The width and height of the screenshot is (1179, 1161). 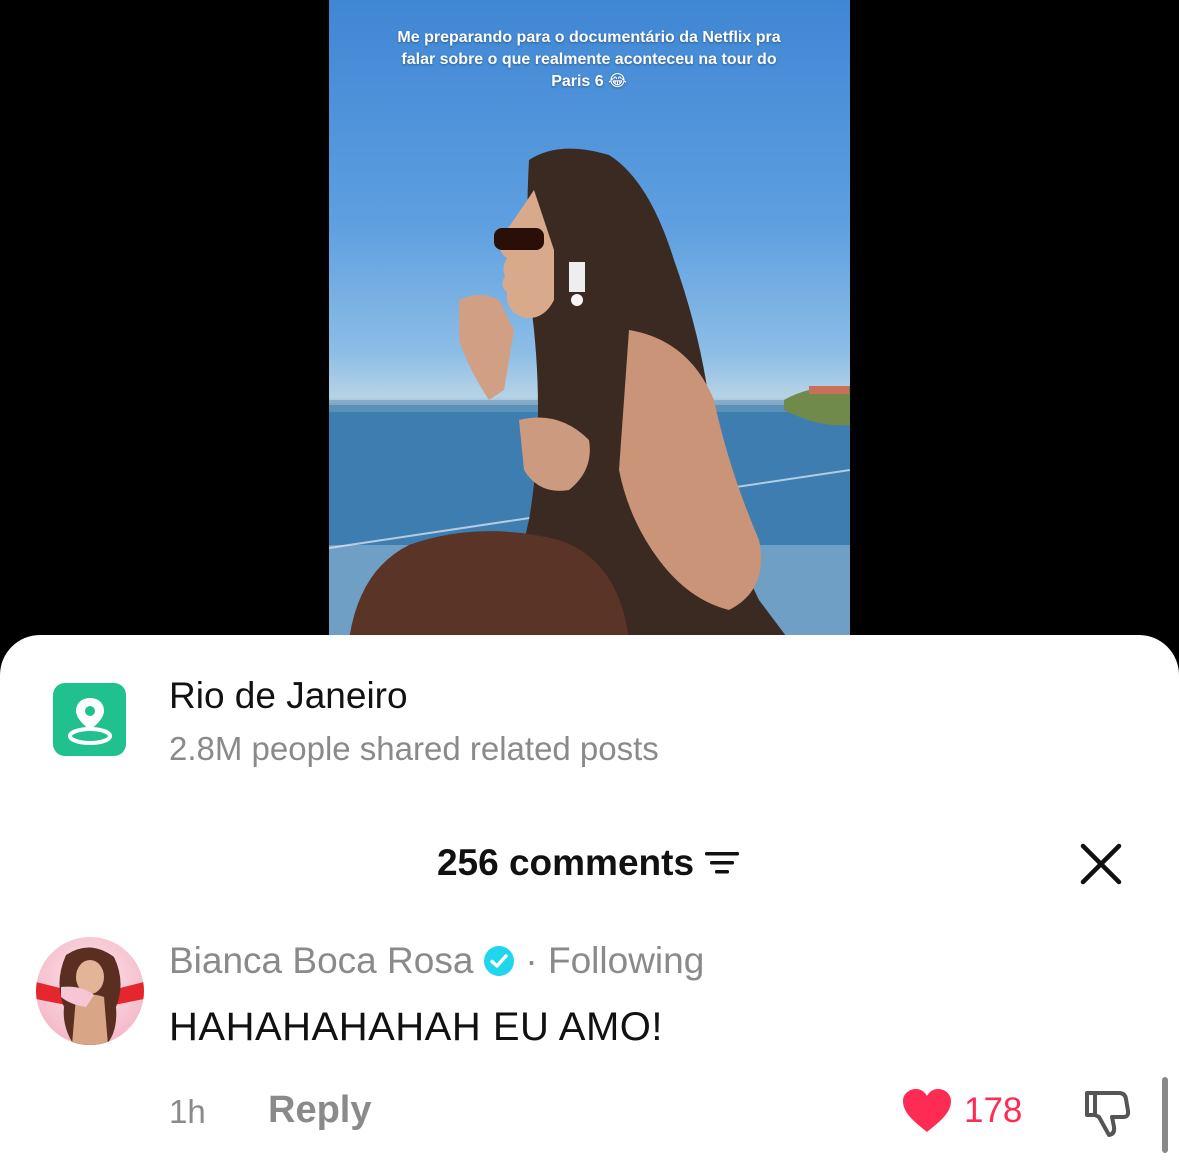 I want to click on like-count: 178, so click(x=993, y=1110).